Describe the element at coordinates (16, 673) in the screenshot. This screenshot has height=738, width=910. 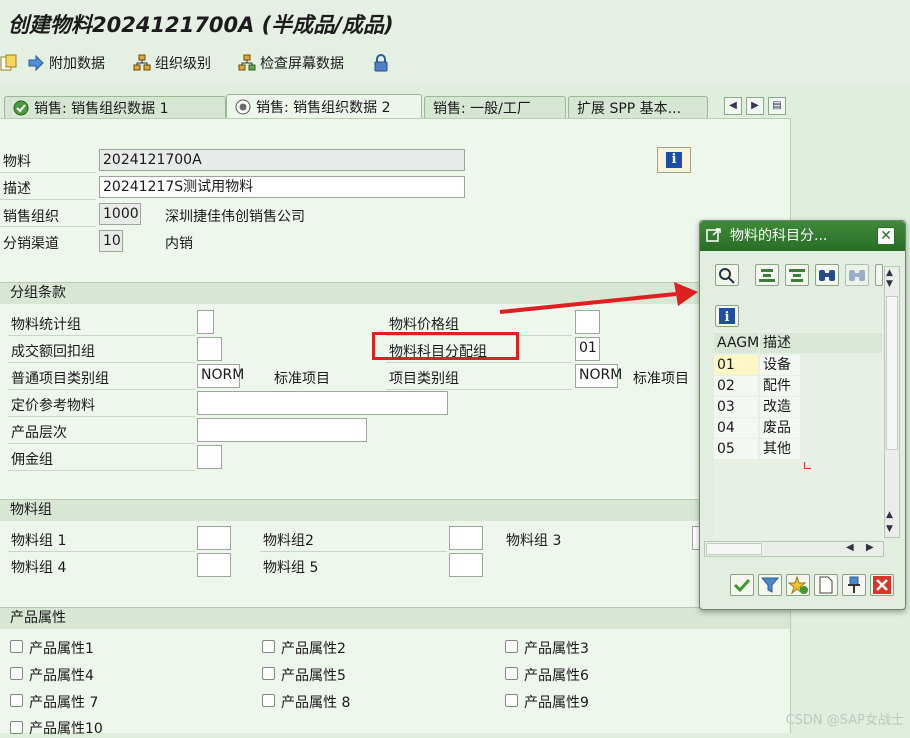
I see `product-attribute-4-checkbox` at that location.